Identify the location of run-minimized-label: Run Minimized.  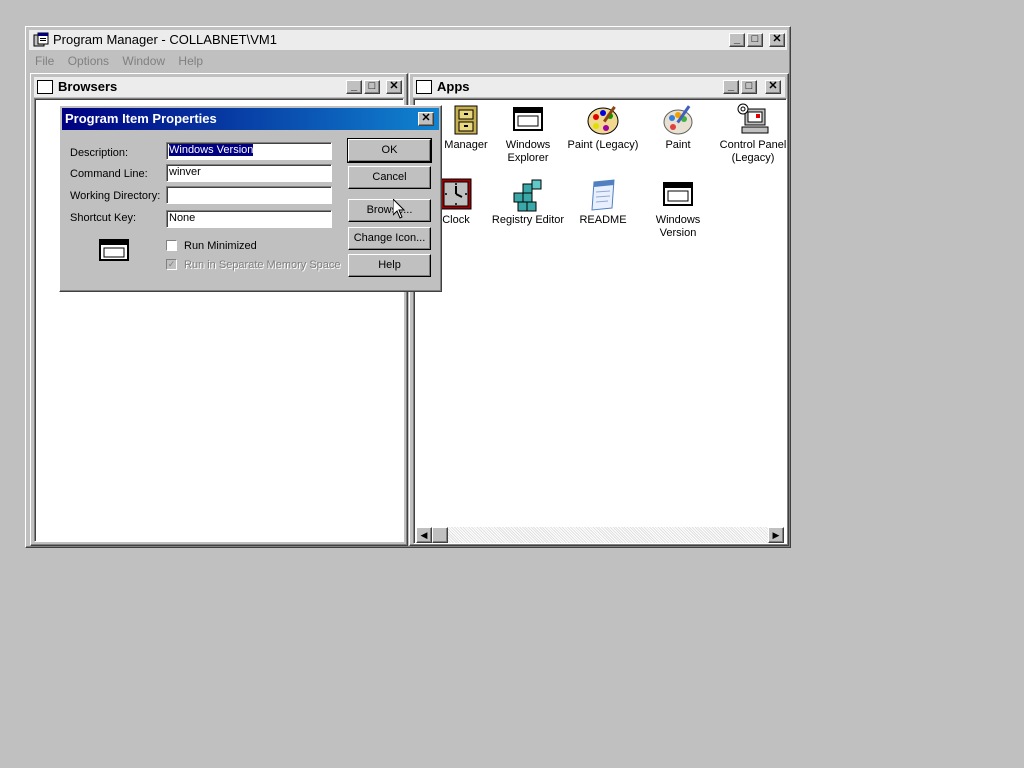
(220, 246).